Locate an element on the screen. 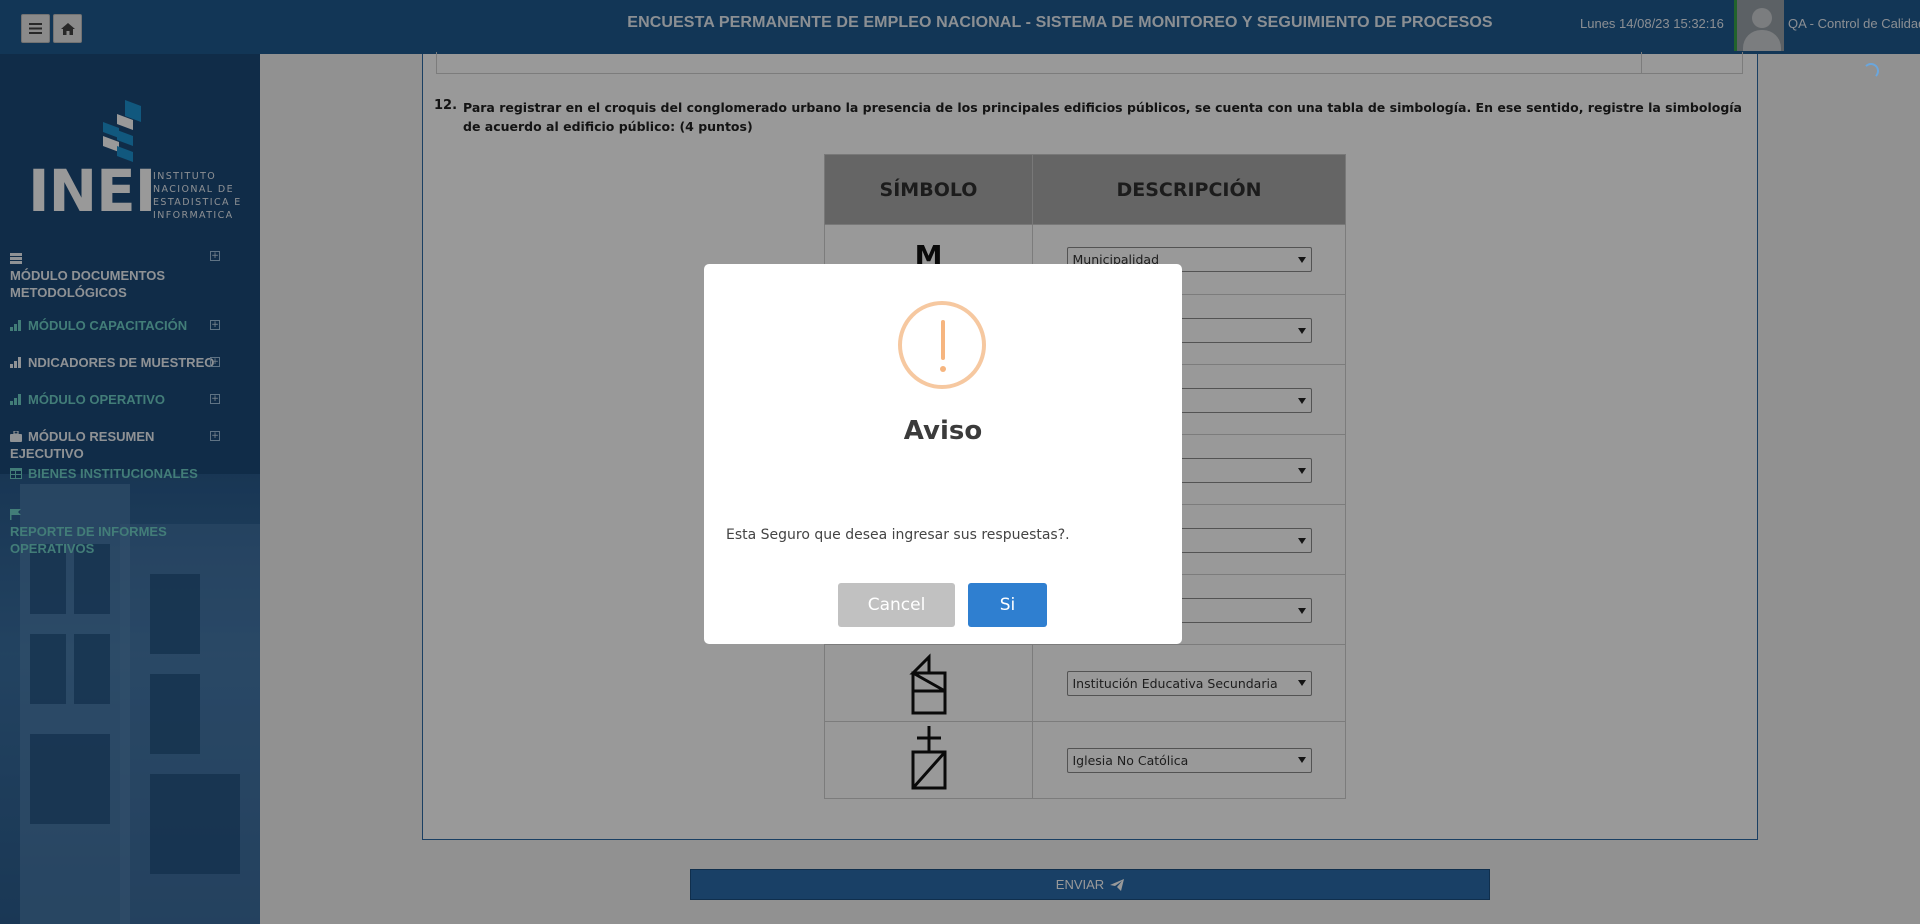 The width and height of the screenshot is (1920, 924). dialog-title: Aviso is located at coordinates (943, 431).